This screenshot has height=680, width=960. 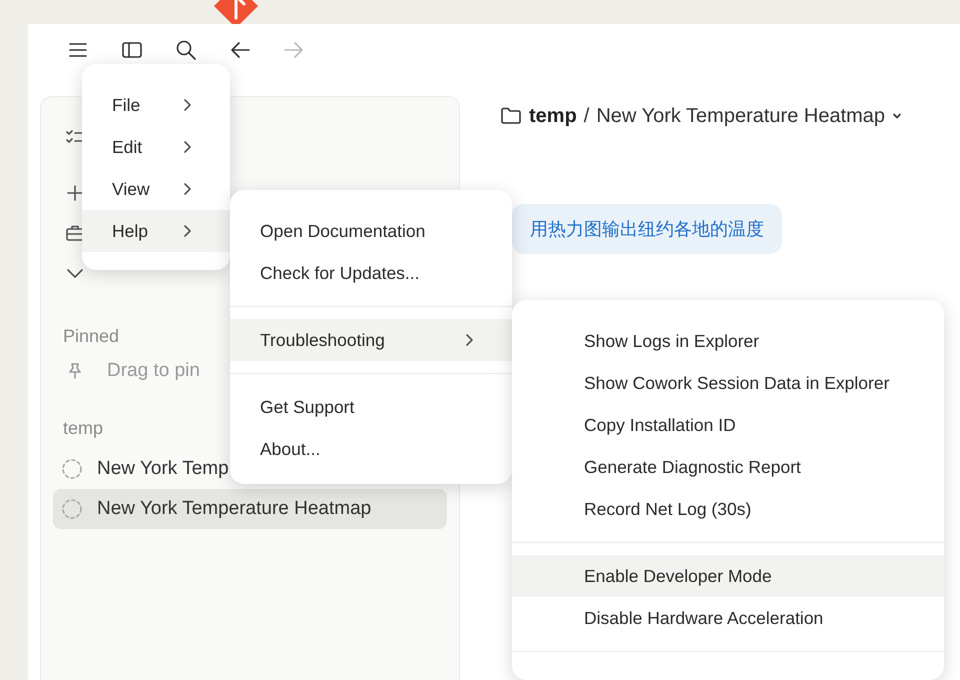 I want to click on section-heading: Pinned, so click(x=91, y=336).